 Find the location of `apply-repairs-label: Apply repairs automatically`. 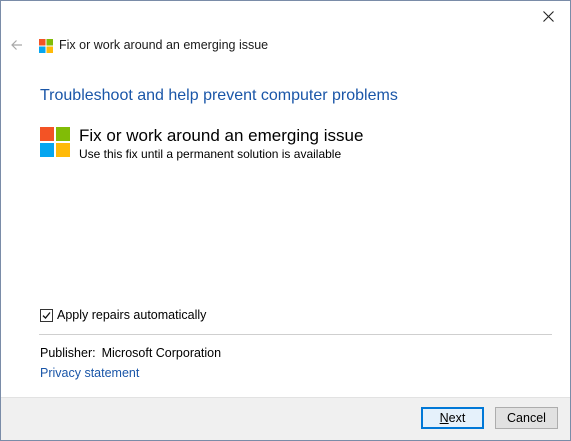

apply-repairs-label: Apply repairs automatically is located at coordinates (132, 315).